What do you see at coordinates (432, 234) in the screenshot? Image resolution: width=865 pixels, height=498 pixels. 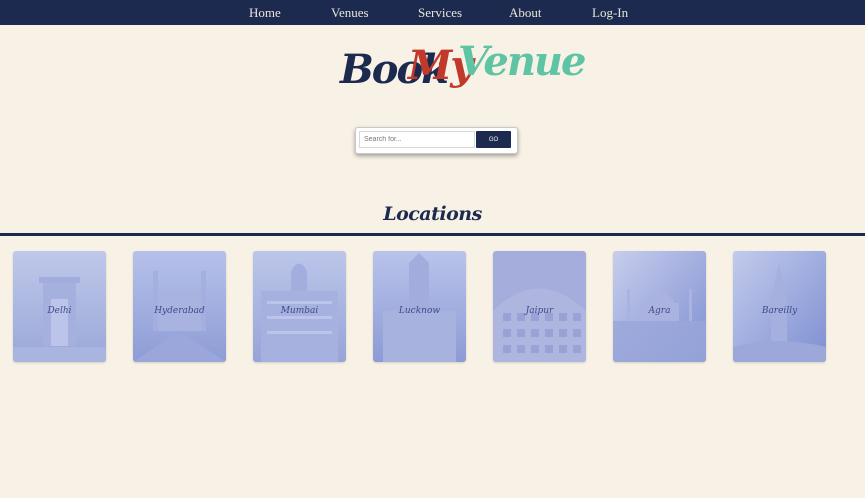 I see `section-divider` at bounding box center [432, 234].